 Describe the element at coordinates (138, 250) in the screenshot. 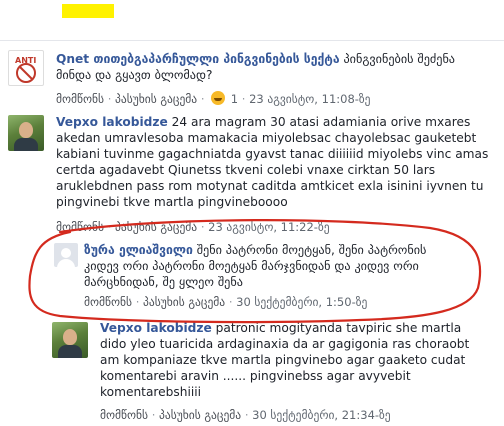

I see `comment-author: ზურა ელიაშვილი` at that location.